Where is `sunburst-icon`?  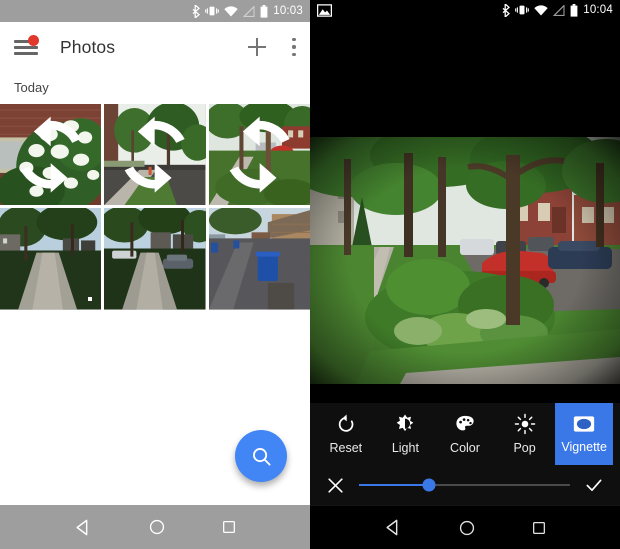 sunburst-icon is located at coordinates (524, 424).